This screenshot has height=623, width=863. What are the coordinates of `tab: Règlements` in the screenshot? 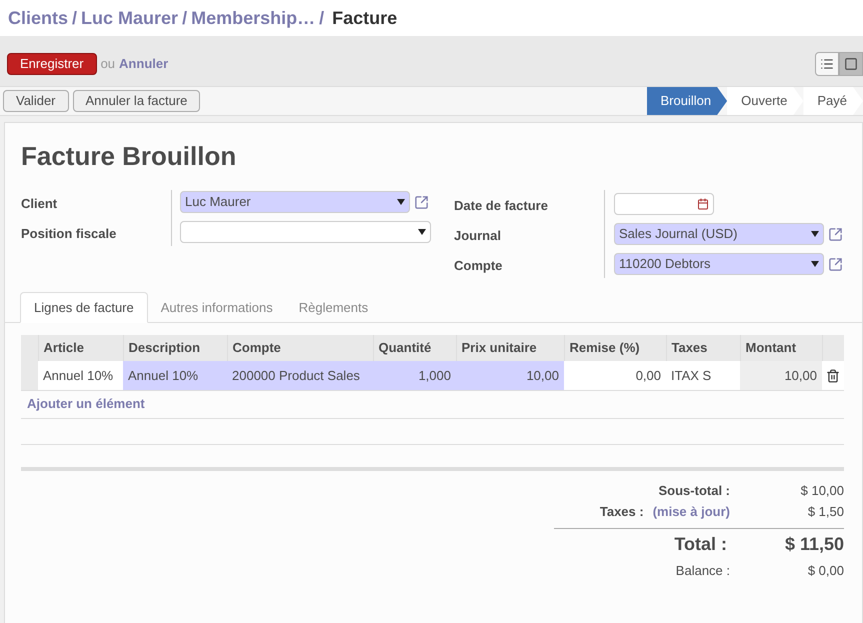 It's located at (334, 307).